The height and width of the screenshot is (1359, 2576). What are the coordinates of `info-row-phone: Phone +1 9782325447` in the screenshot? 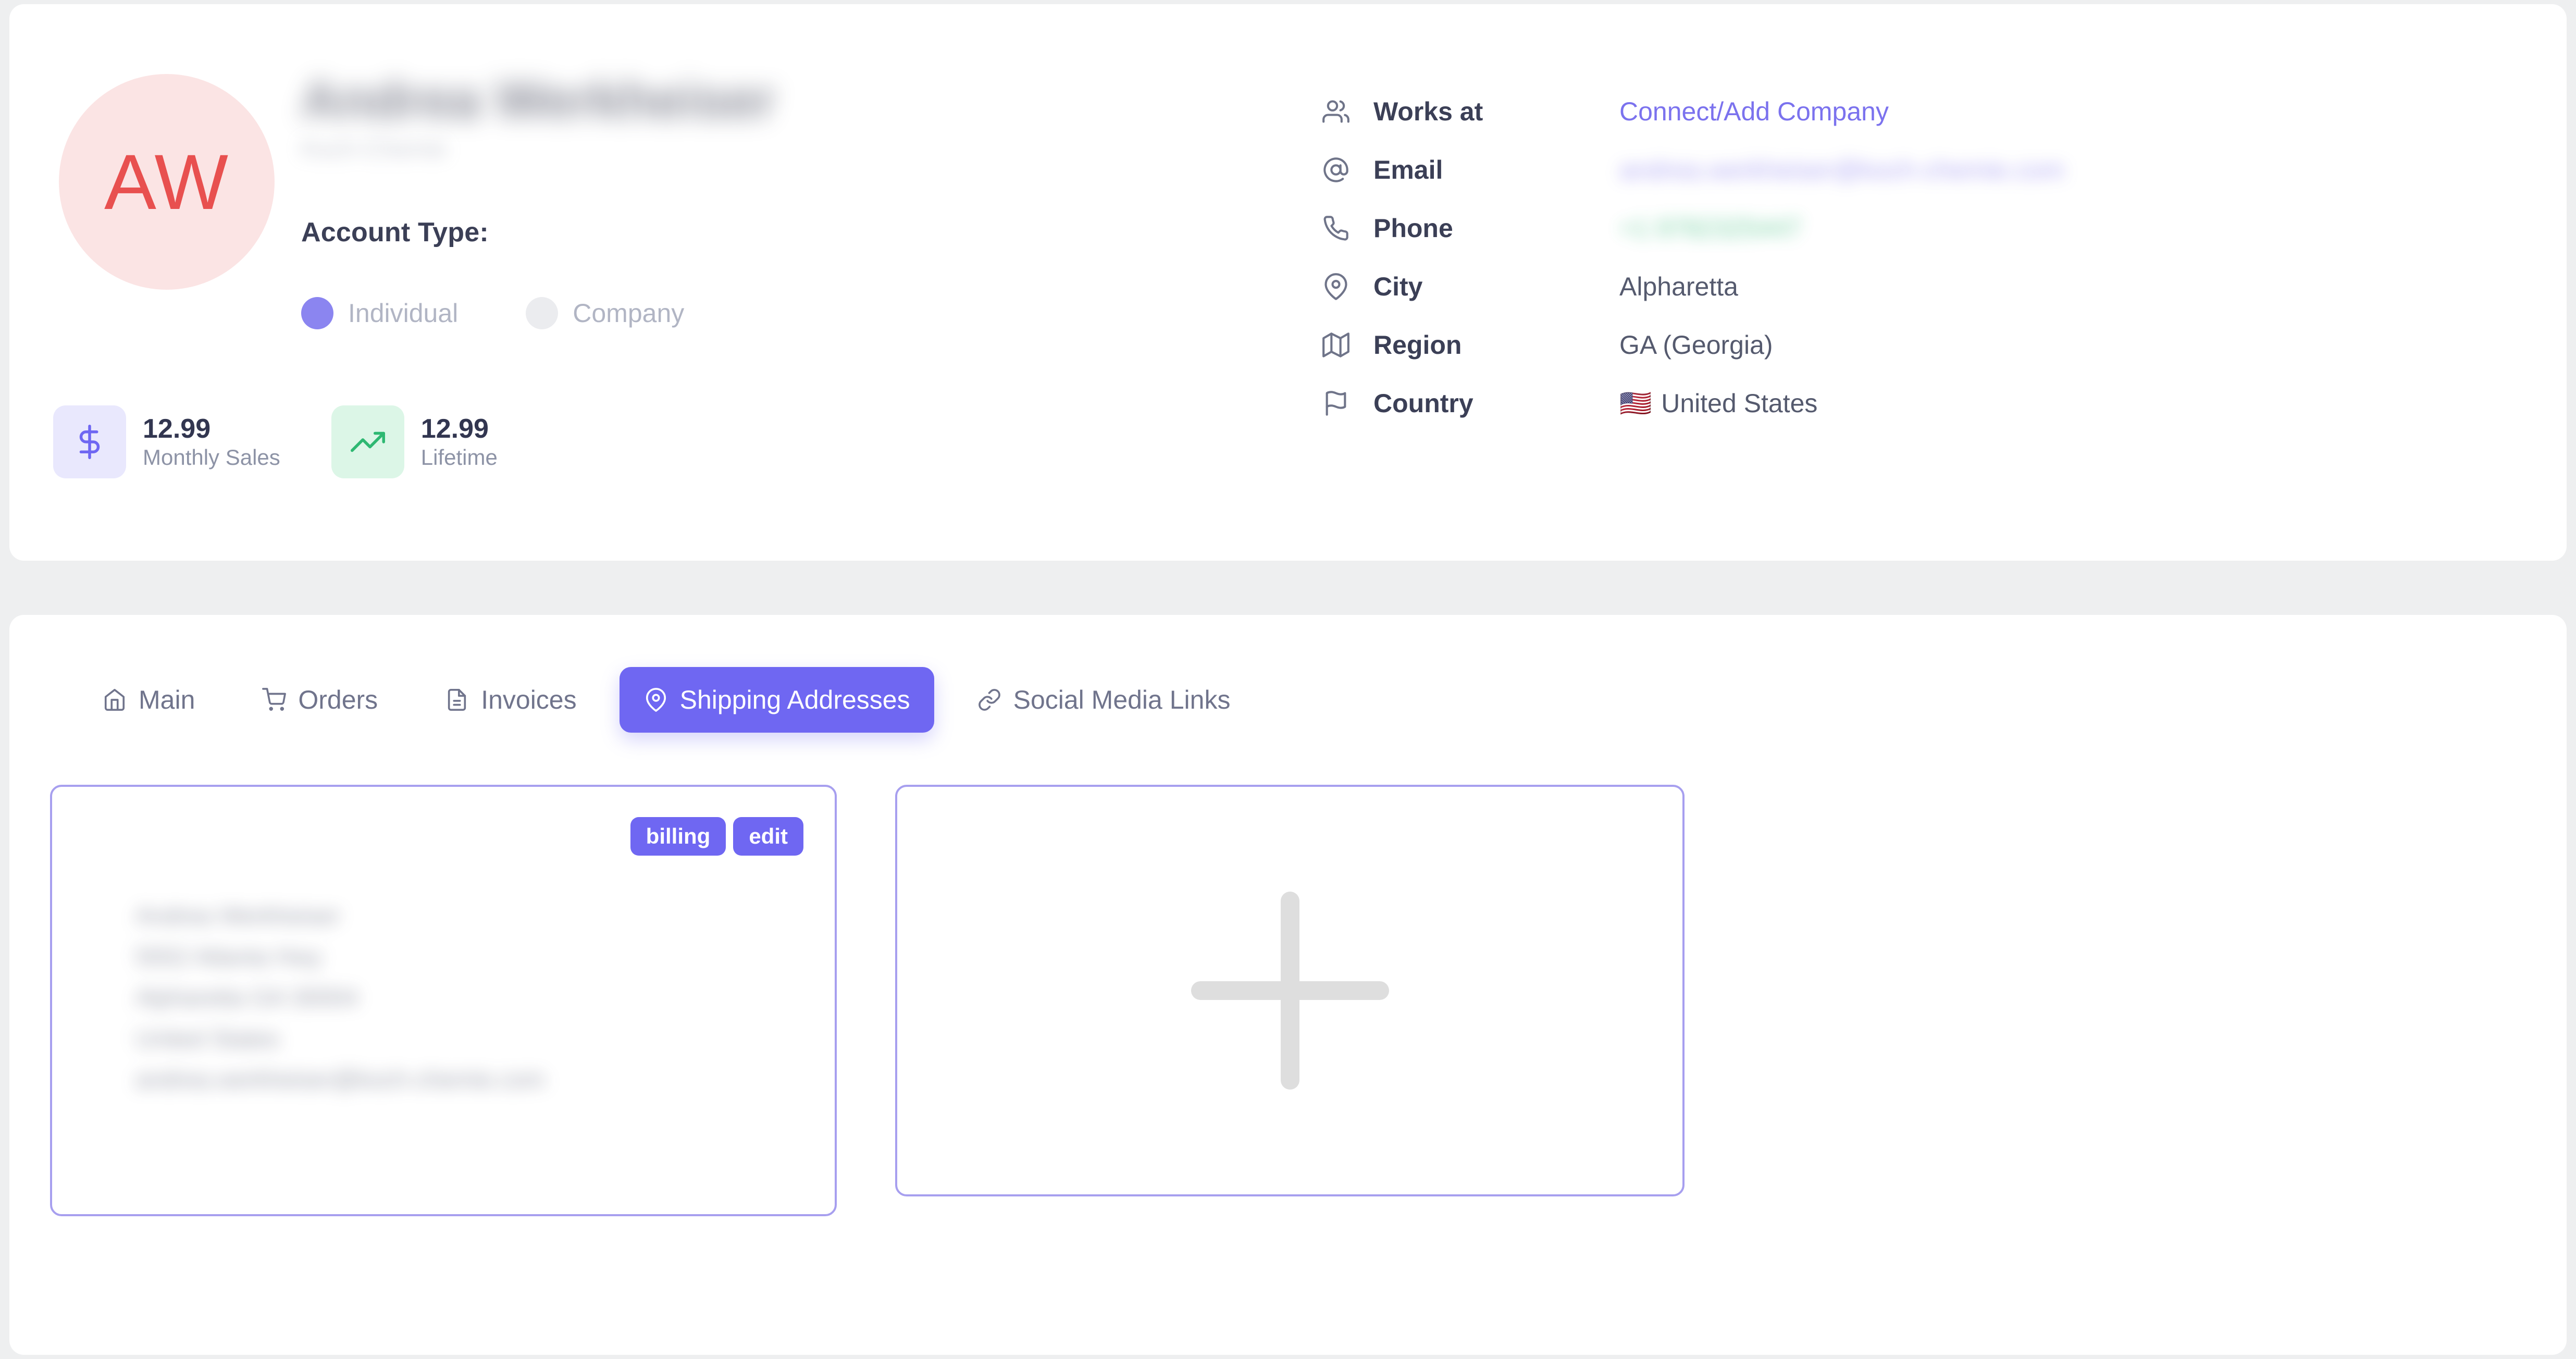 It's located at (1693, 228).